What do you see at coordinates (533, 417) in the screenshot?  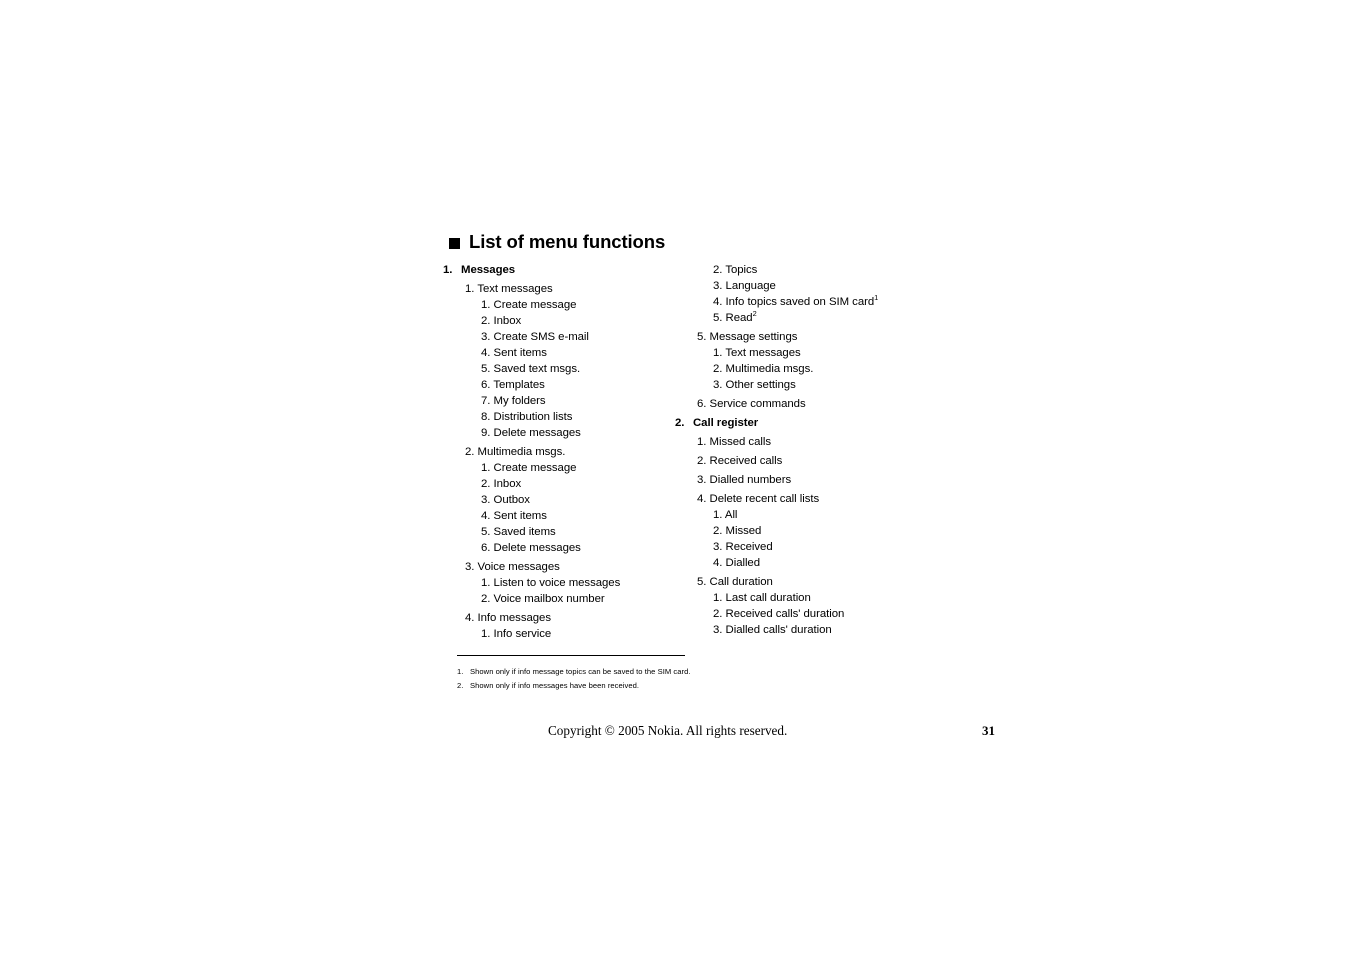 I see `menu-item-label: Distribution lists` at bounding box center [533, 417].